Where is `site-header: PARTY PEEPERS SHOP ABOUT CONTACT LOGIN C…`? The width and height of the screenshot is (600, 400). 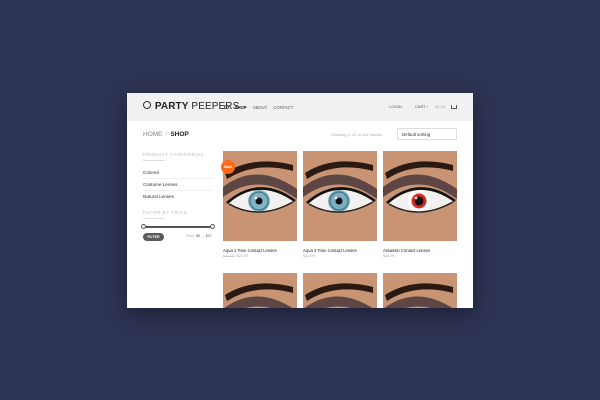 site-header: PARTY PEEPERS SHOP ABOUT CONTACT LOGIN C… is located at coordinates (300, 107).